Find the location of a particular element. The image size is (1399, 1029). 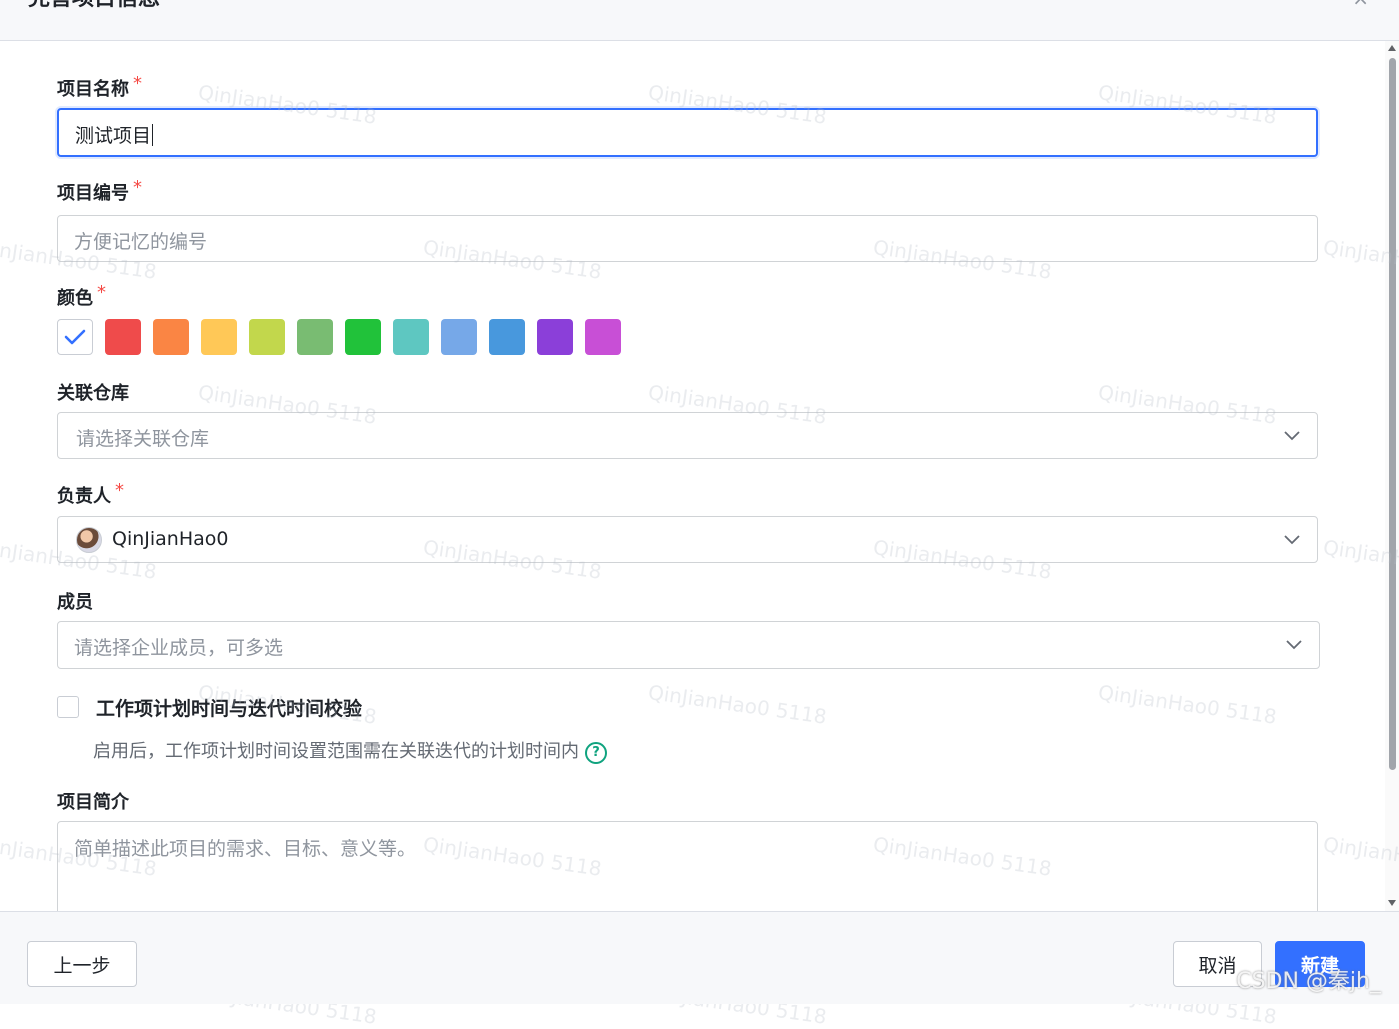

check-icon is located at coordinates (75, 337).